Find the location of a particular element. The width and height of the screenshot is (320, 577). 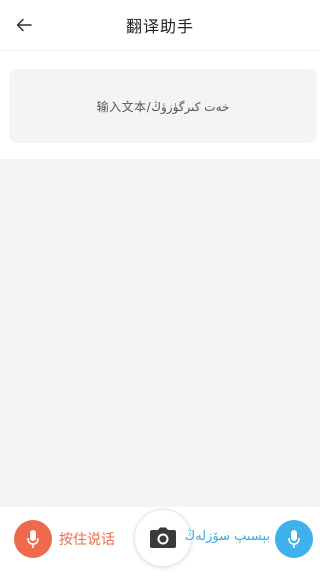

input-placeholder: 输入文本/خەت كىرگۈزۈڭ is located at coordinates (163, 106).